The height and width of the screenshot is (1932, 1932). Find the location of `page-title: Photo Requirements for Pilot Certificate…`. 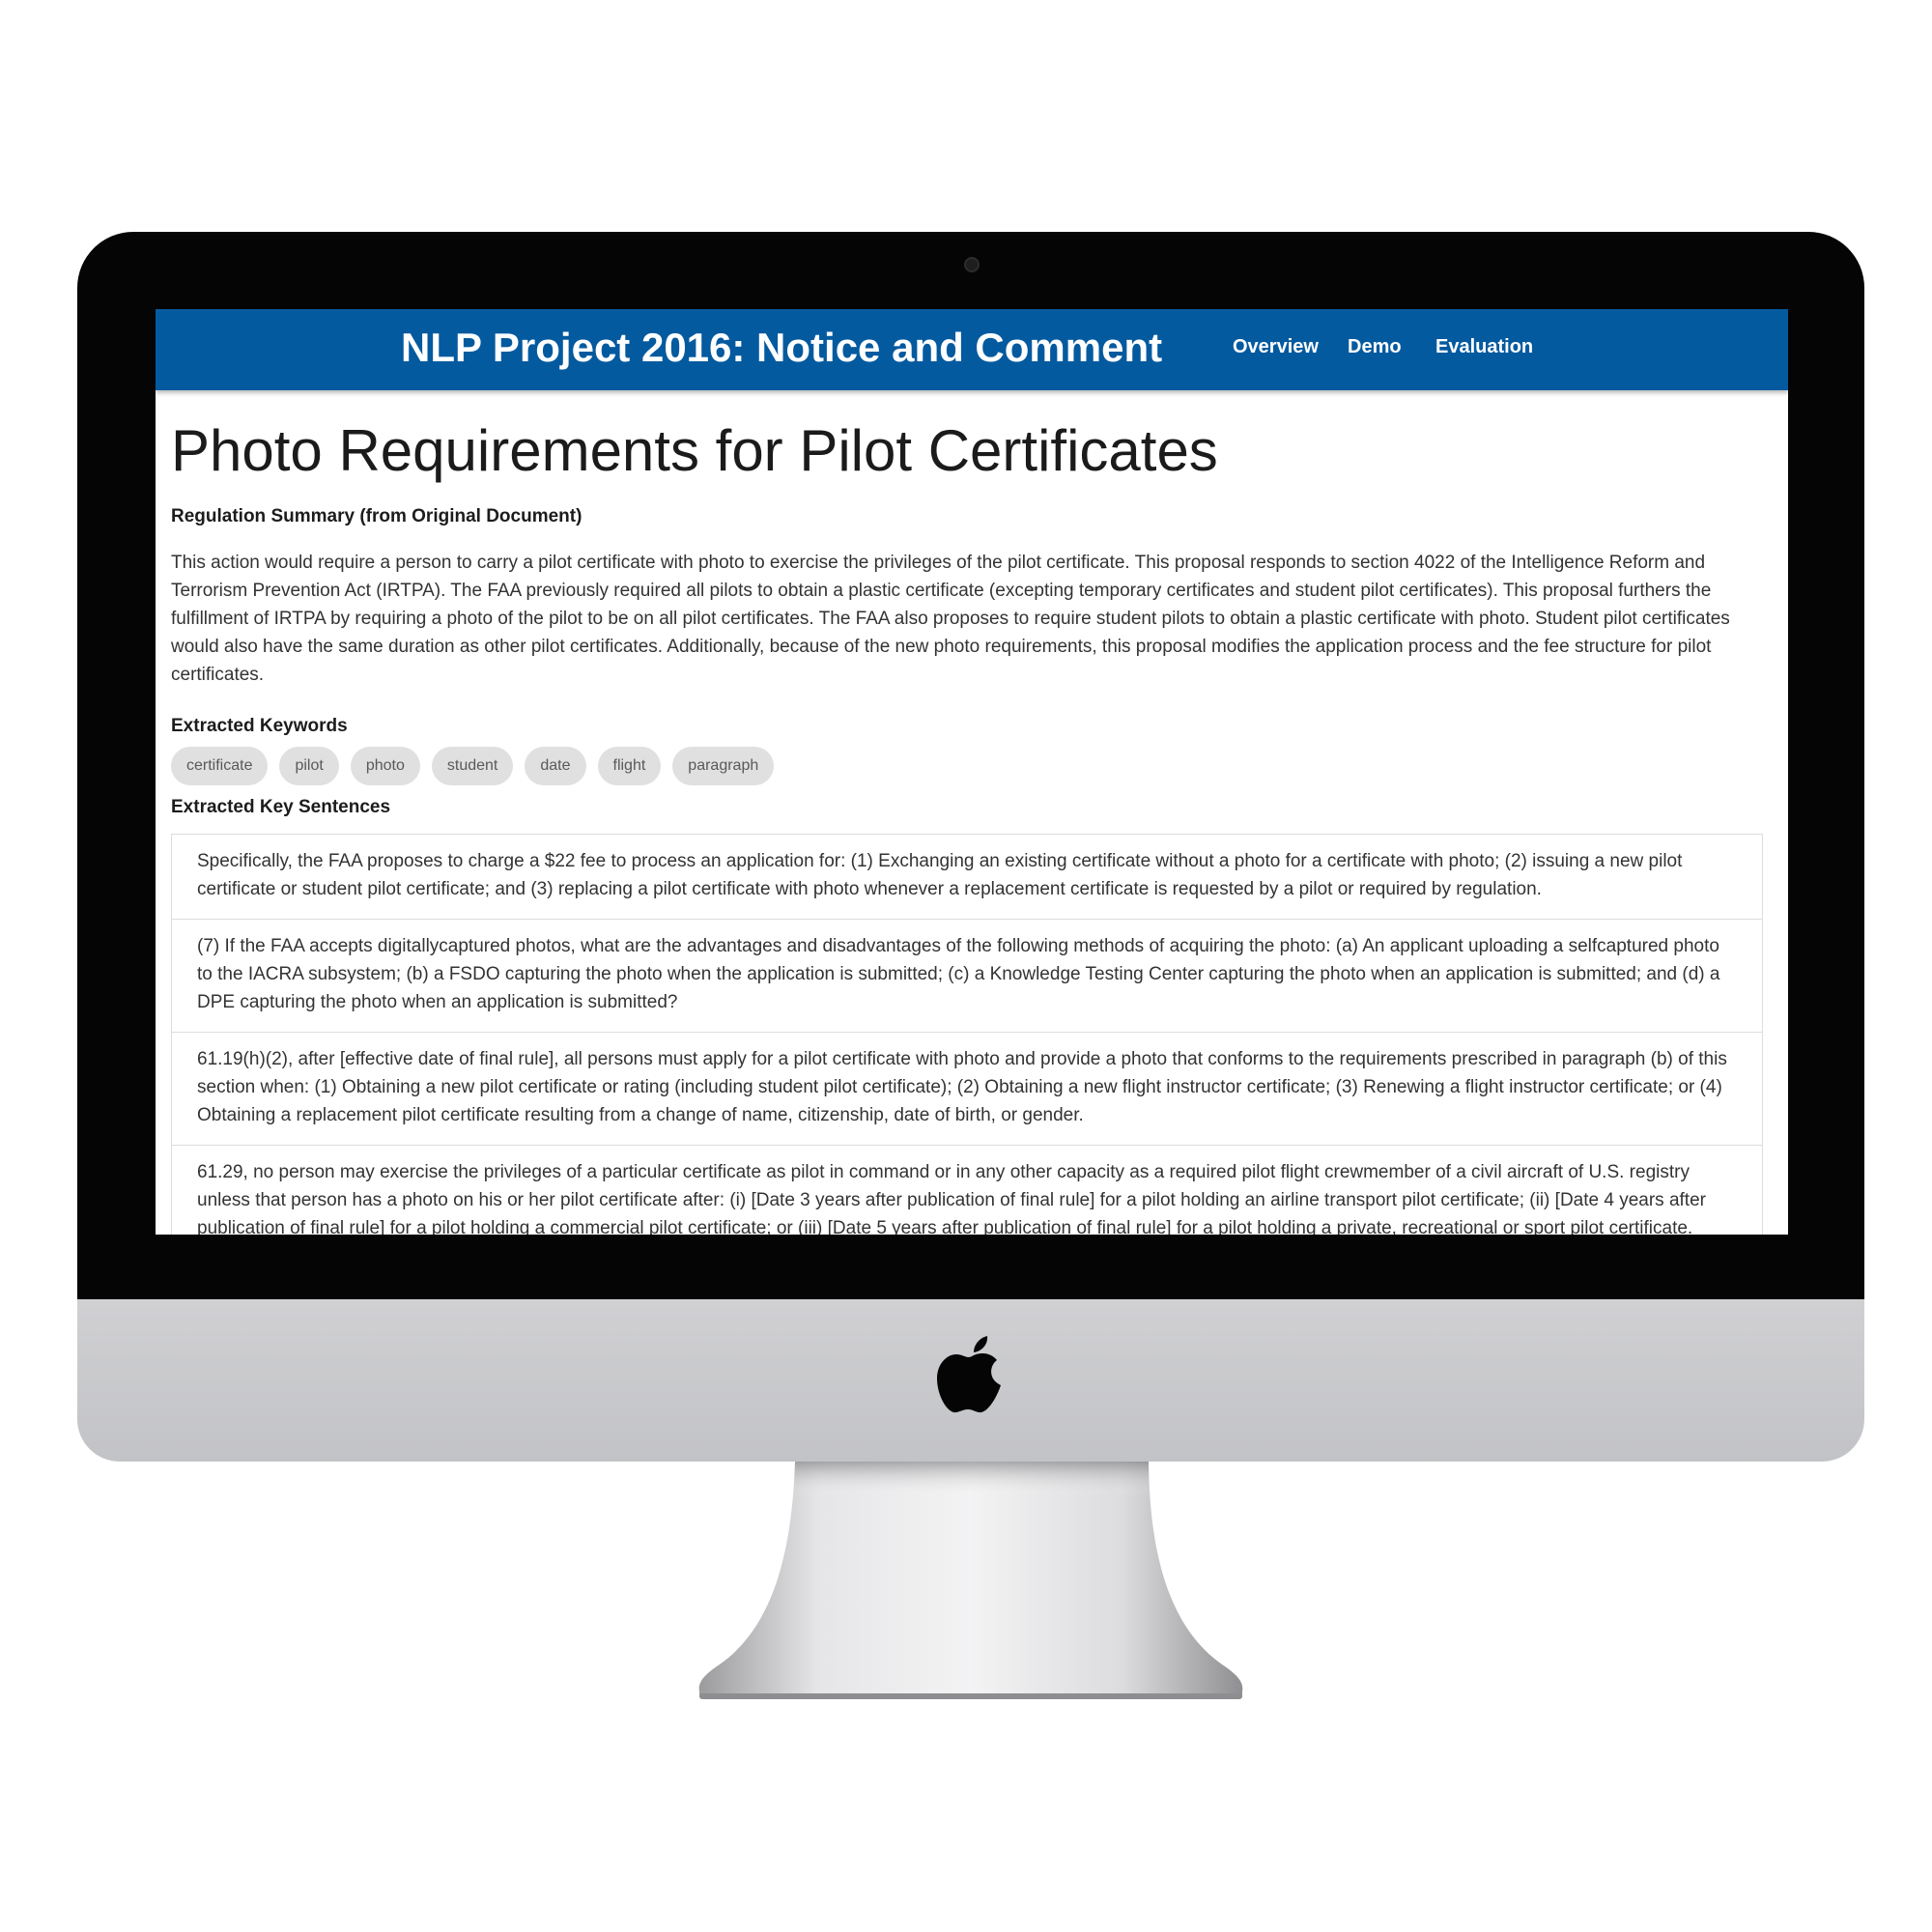

page-title: Photo Requirements for Pilot Certificate… is located at coordinates (694, 450).